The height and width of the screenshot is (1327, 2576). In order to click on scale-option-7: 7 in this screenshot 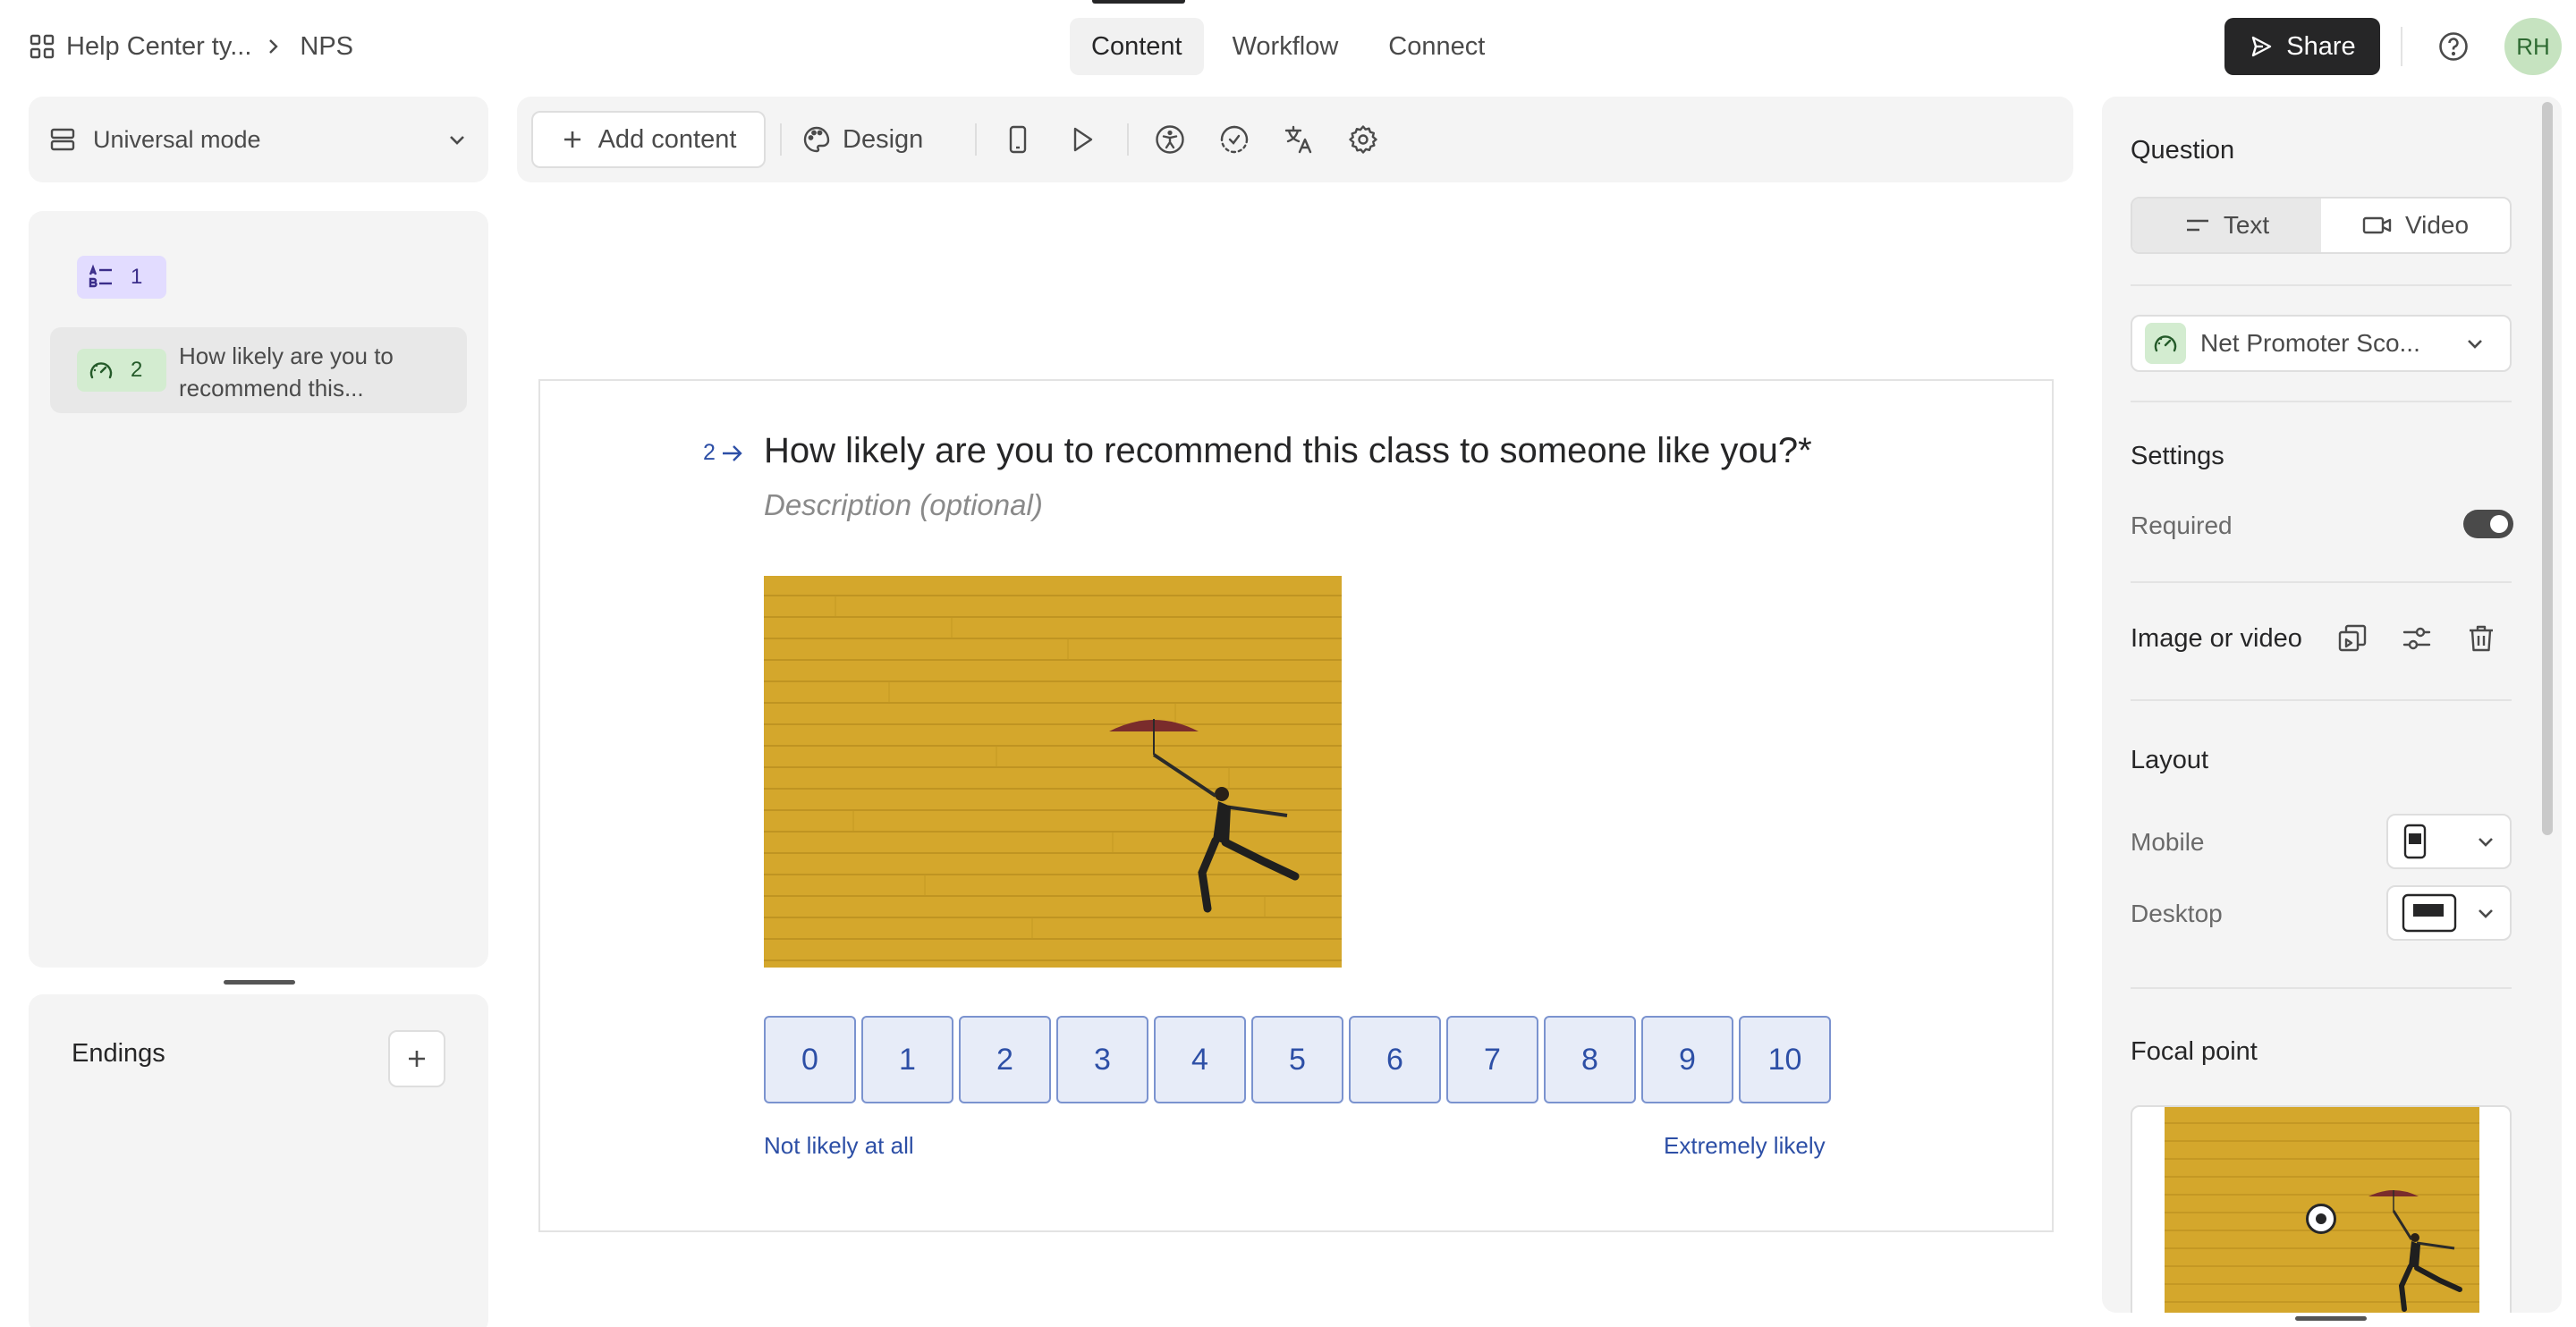, I will do `click(1492, 1059)`.